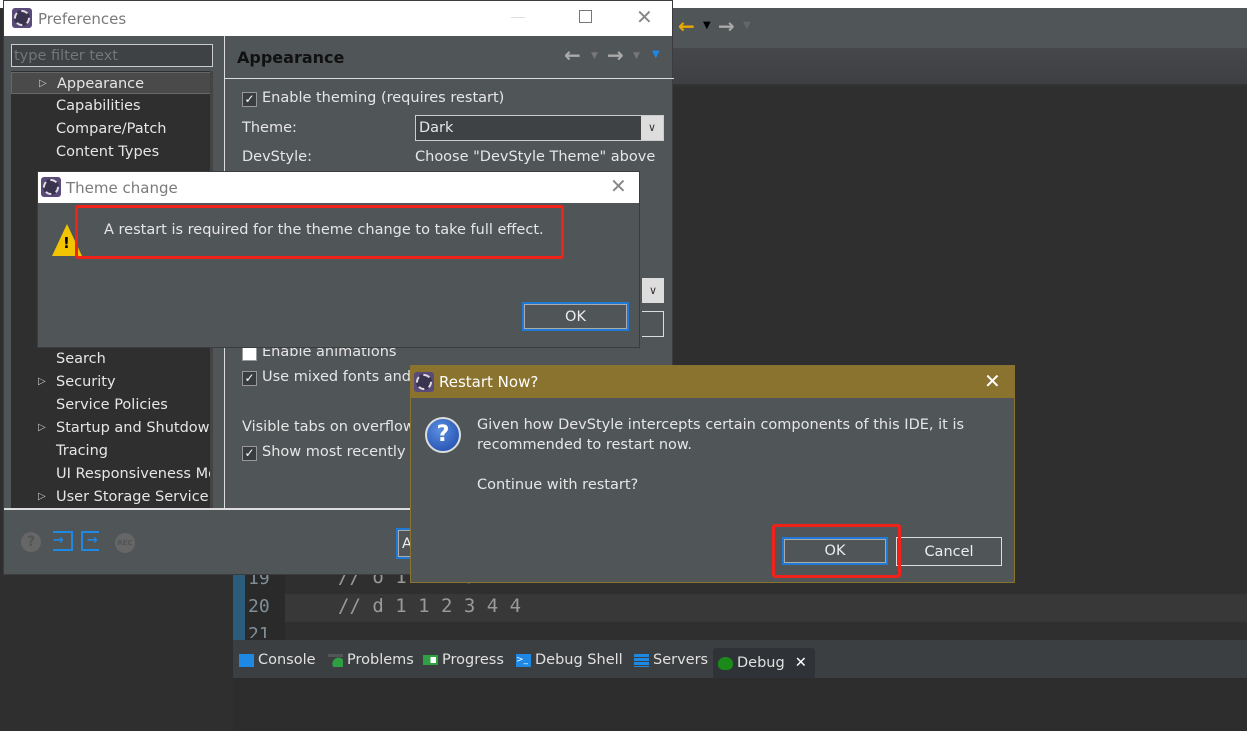 The width and height of the screenshot is (1247, 731). I want to click on enable-theming-label: Enable theming (requires restart), so click(383, 98).